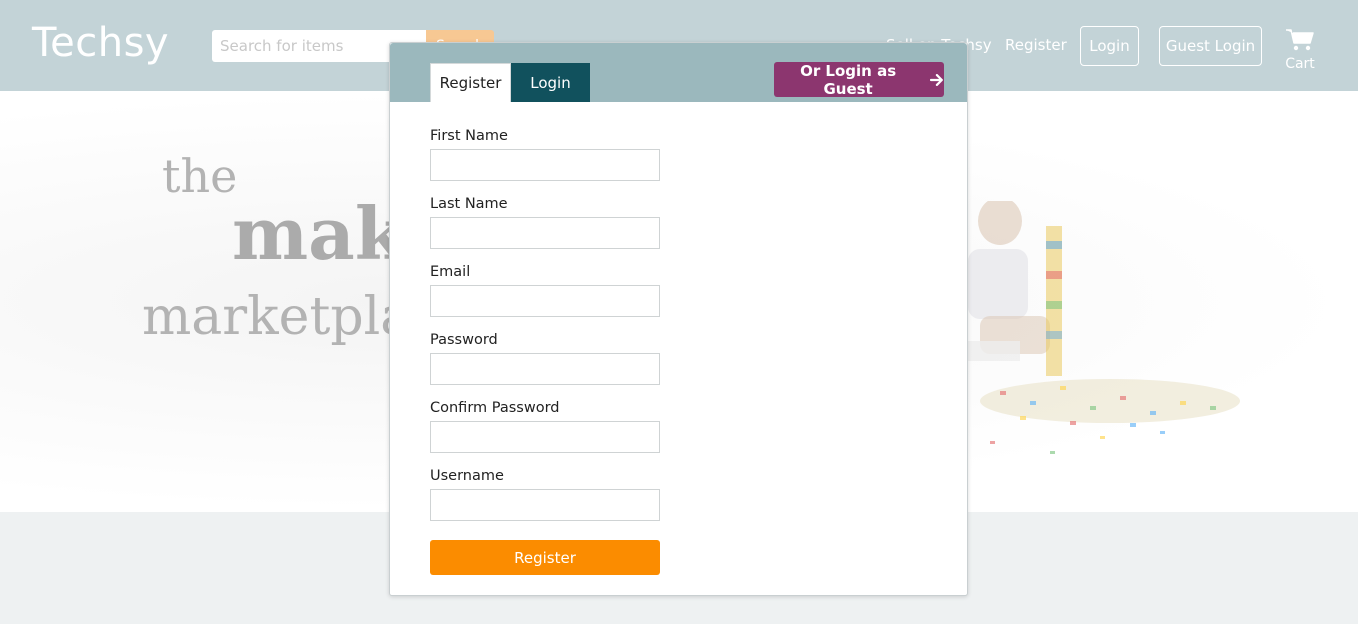 The image size is (1358, 624). Describe the element at coordinates (545, 505) in the screenshot. I see `username-field` at that location.